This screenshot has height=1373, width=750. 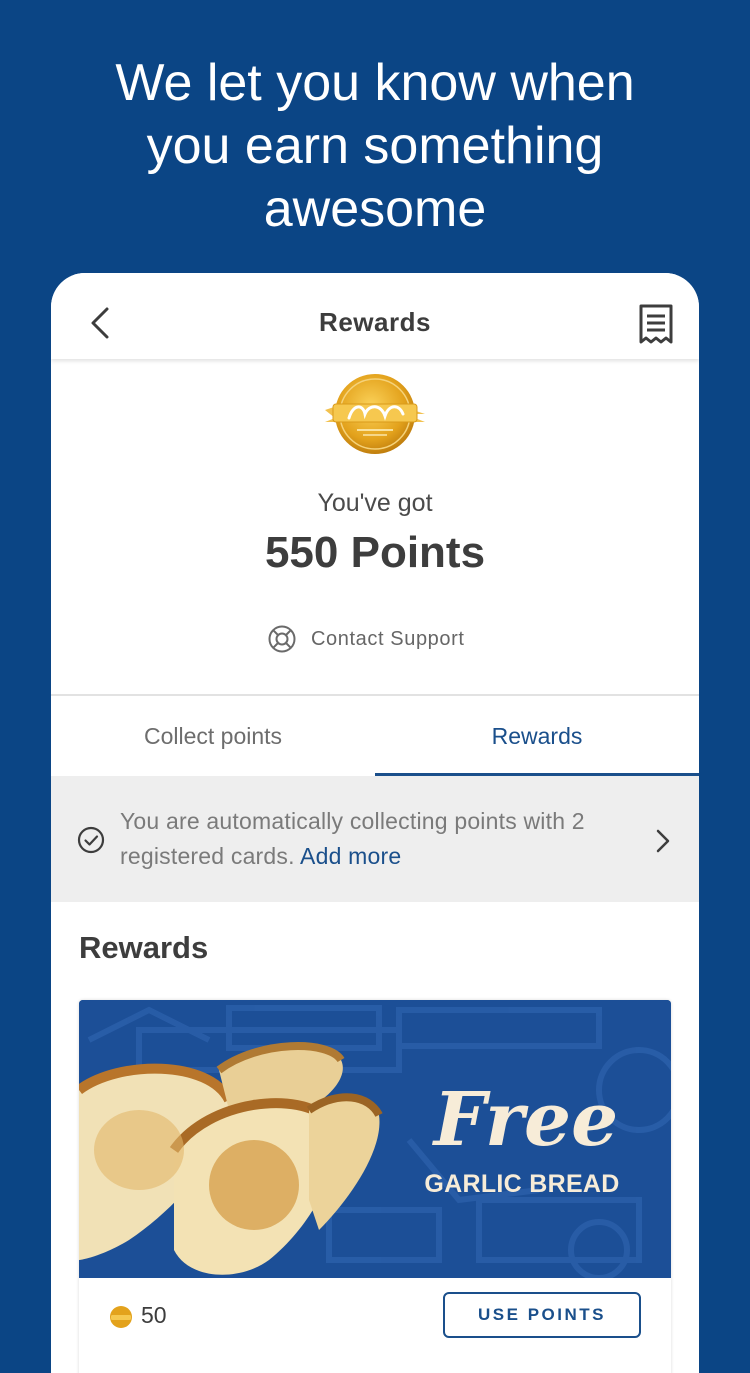 I want to click on navbar: Rewards, so click(x=375, y=316).